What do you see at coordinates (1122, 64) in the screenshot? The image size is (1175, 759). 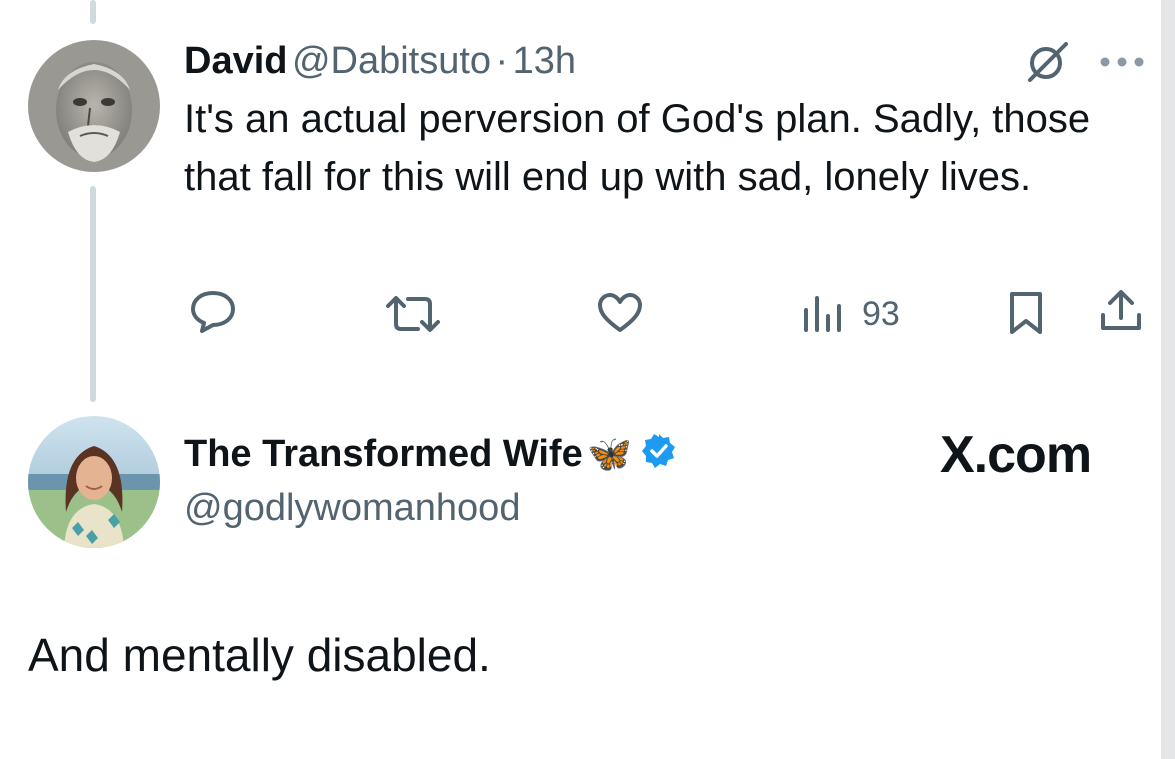 I see `more-icon` at bounding box center [1122, 64].